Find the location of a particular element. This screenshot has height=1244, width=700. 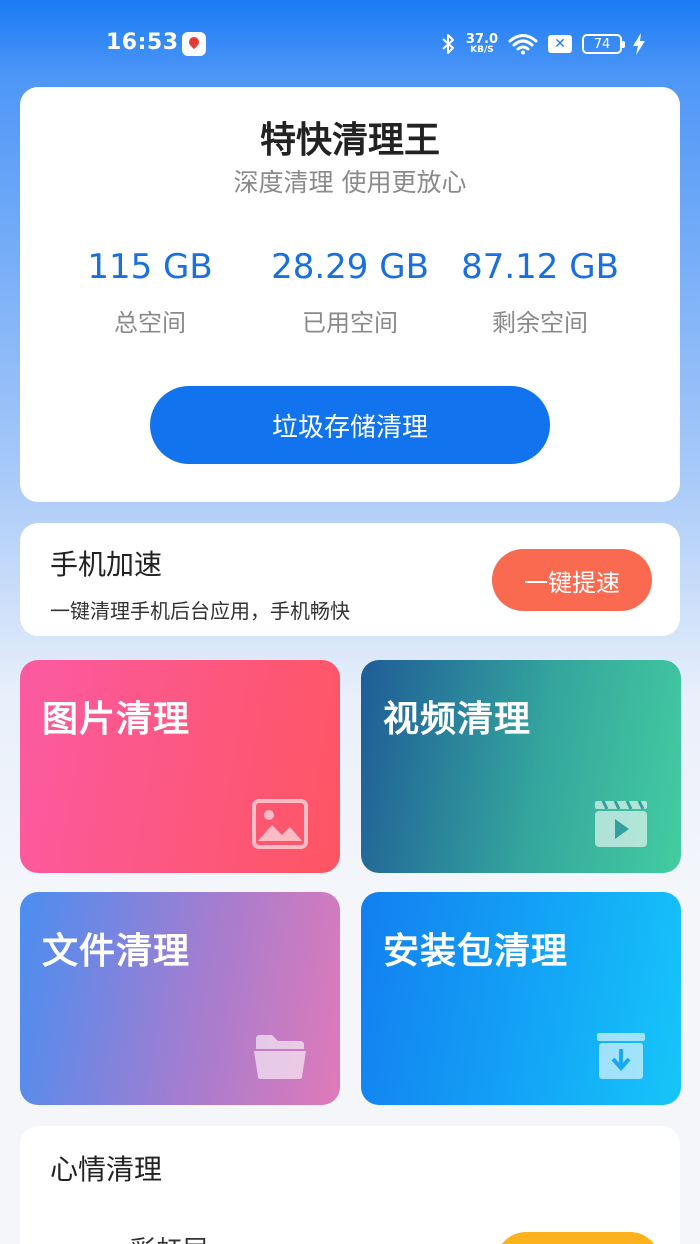

junk-clean-button: 垃圾存储清理 is located at coordinates (350, 425).